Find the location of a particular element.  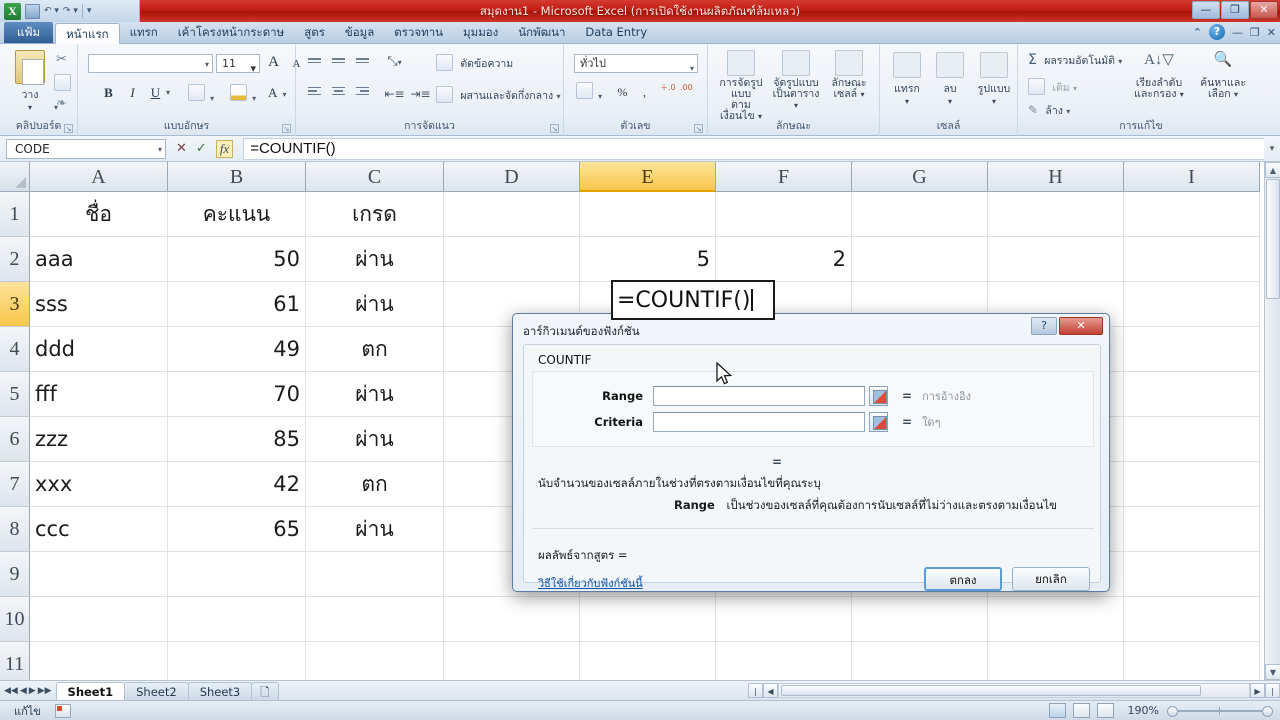

clipboard-dialog-launcher: ↘ is located at coordinates (68, 128).